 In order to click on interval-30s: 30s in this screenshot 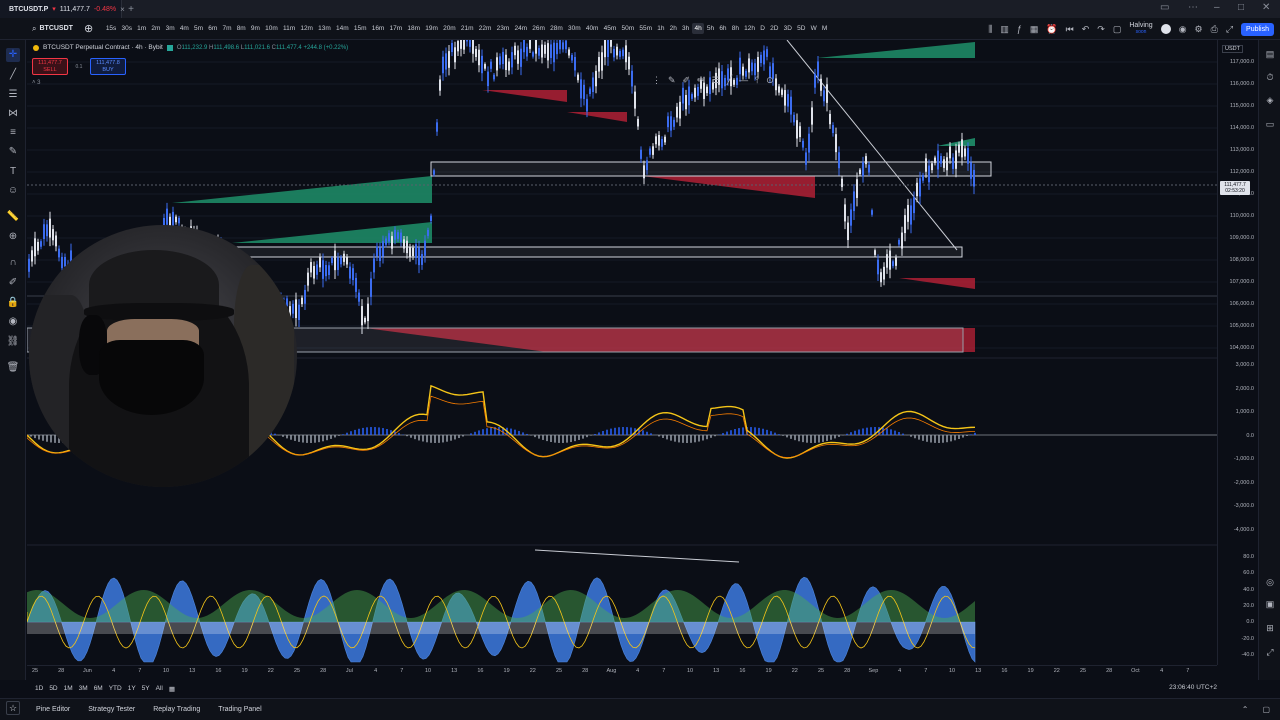, I will do `click(127, 28)`.